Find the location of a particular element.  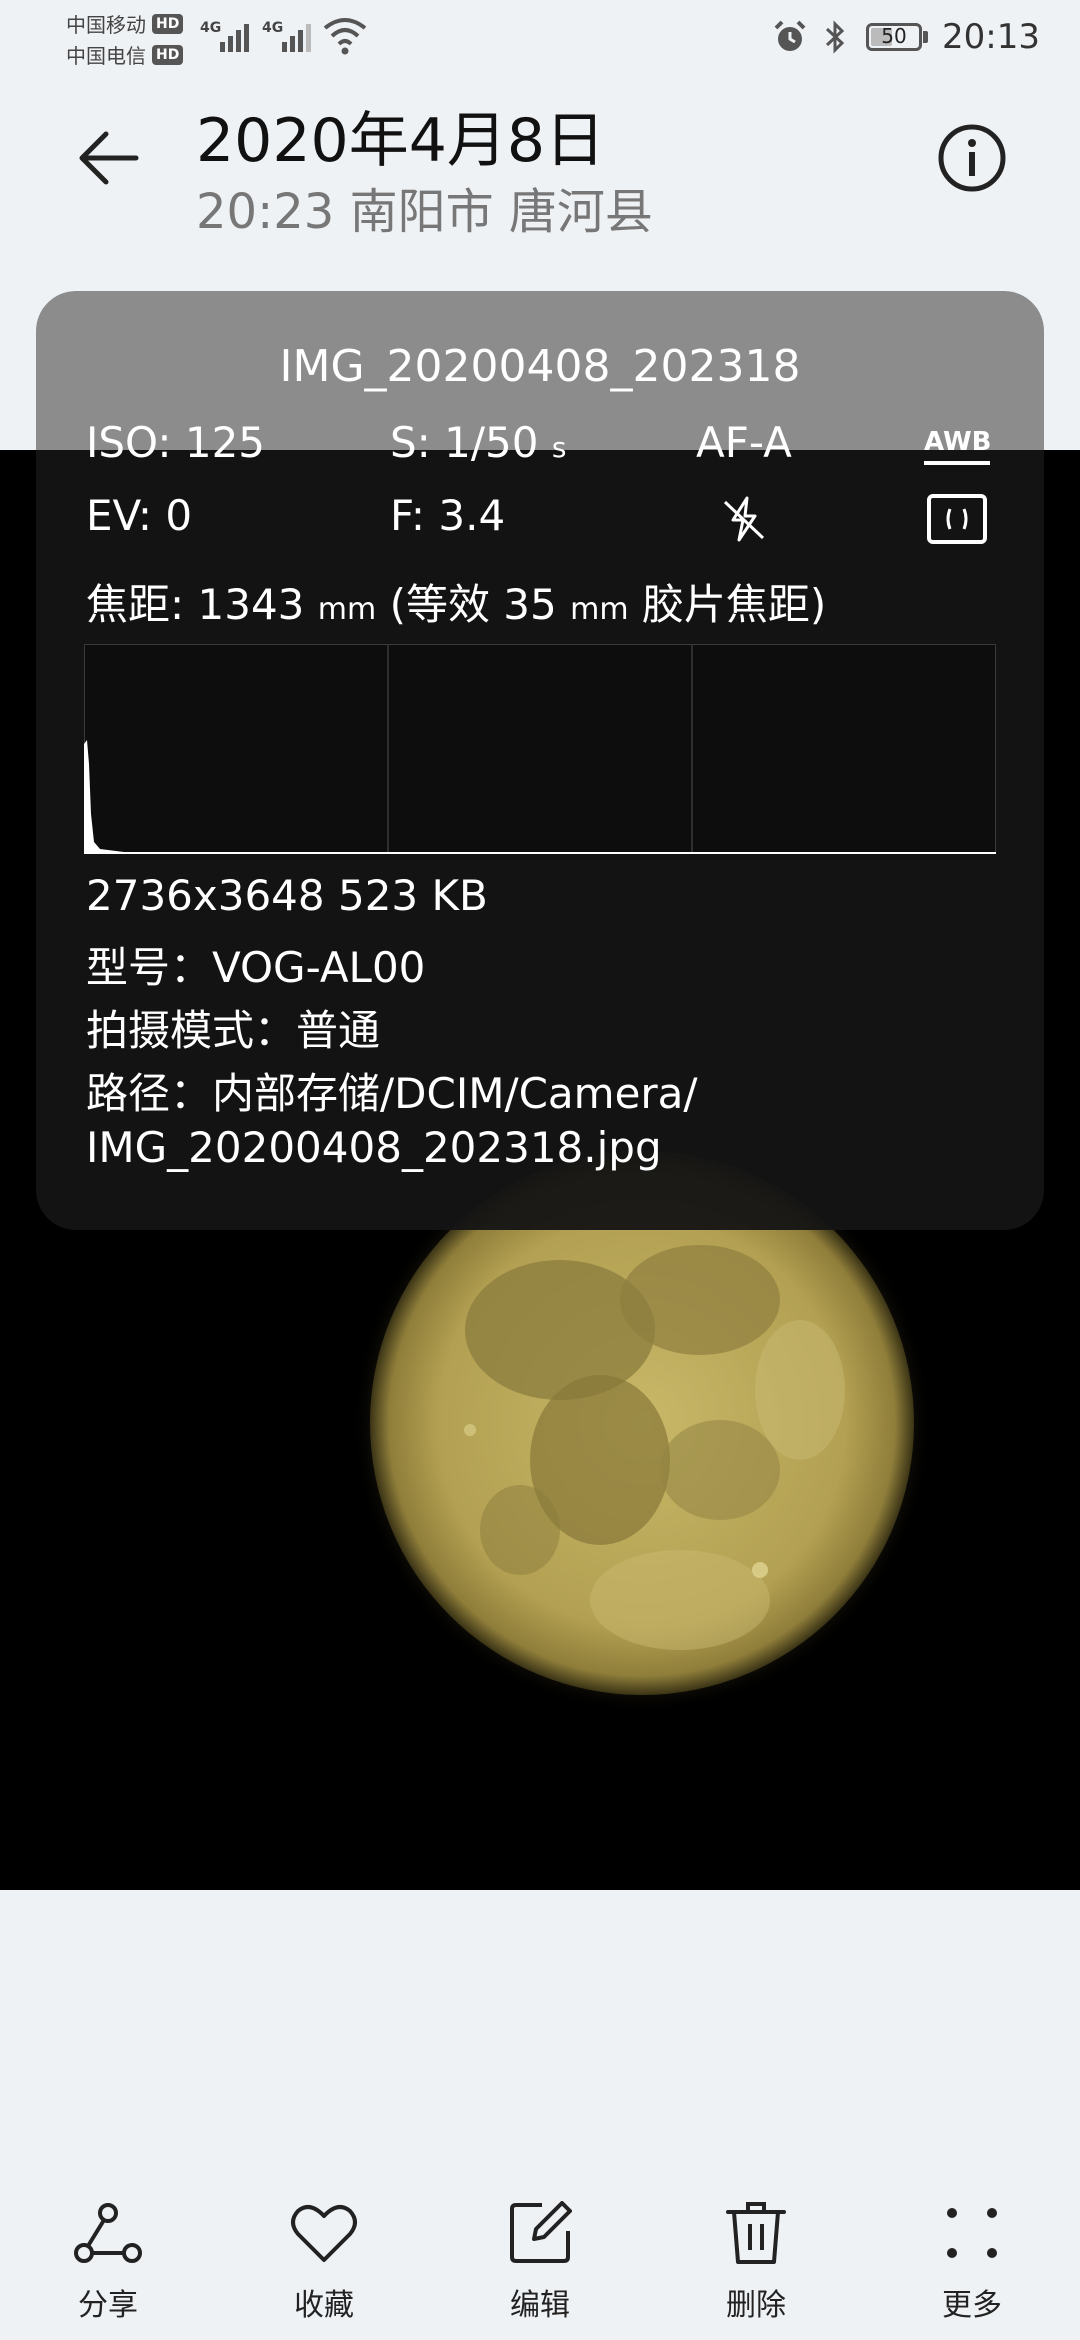

share-icon-wrap is located at coordinates (108, 2233).